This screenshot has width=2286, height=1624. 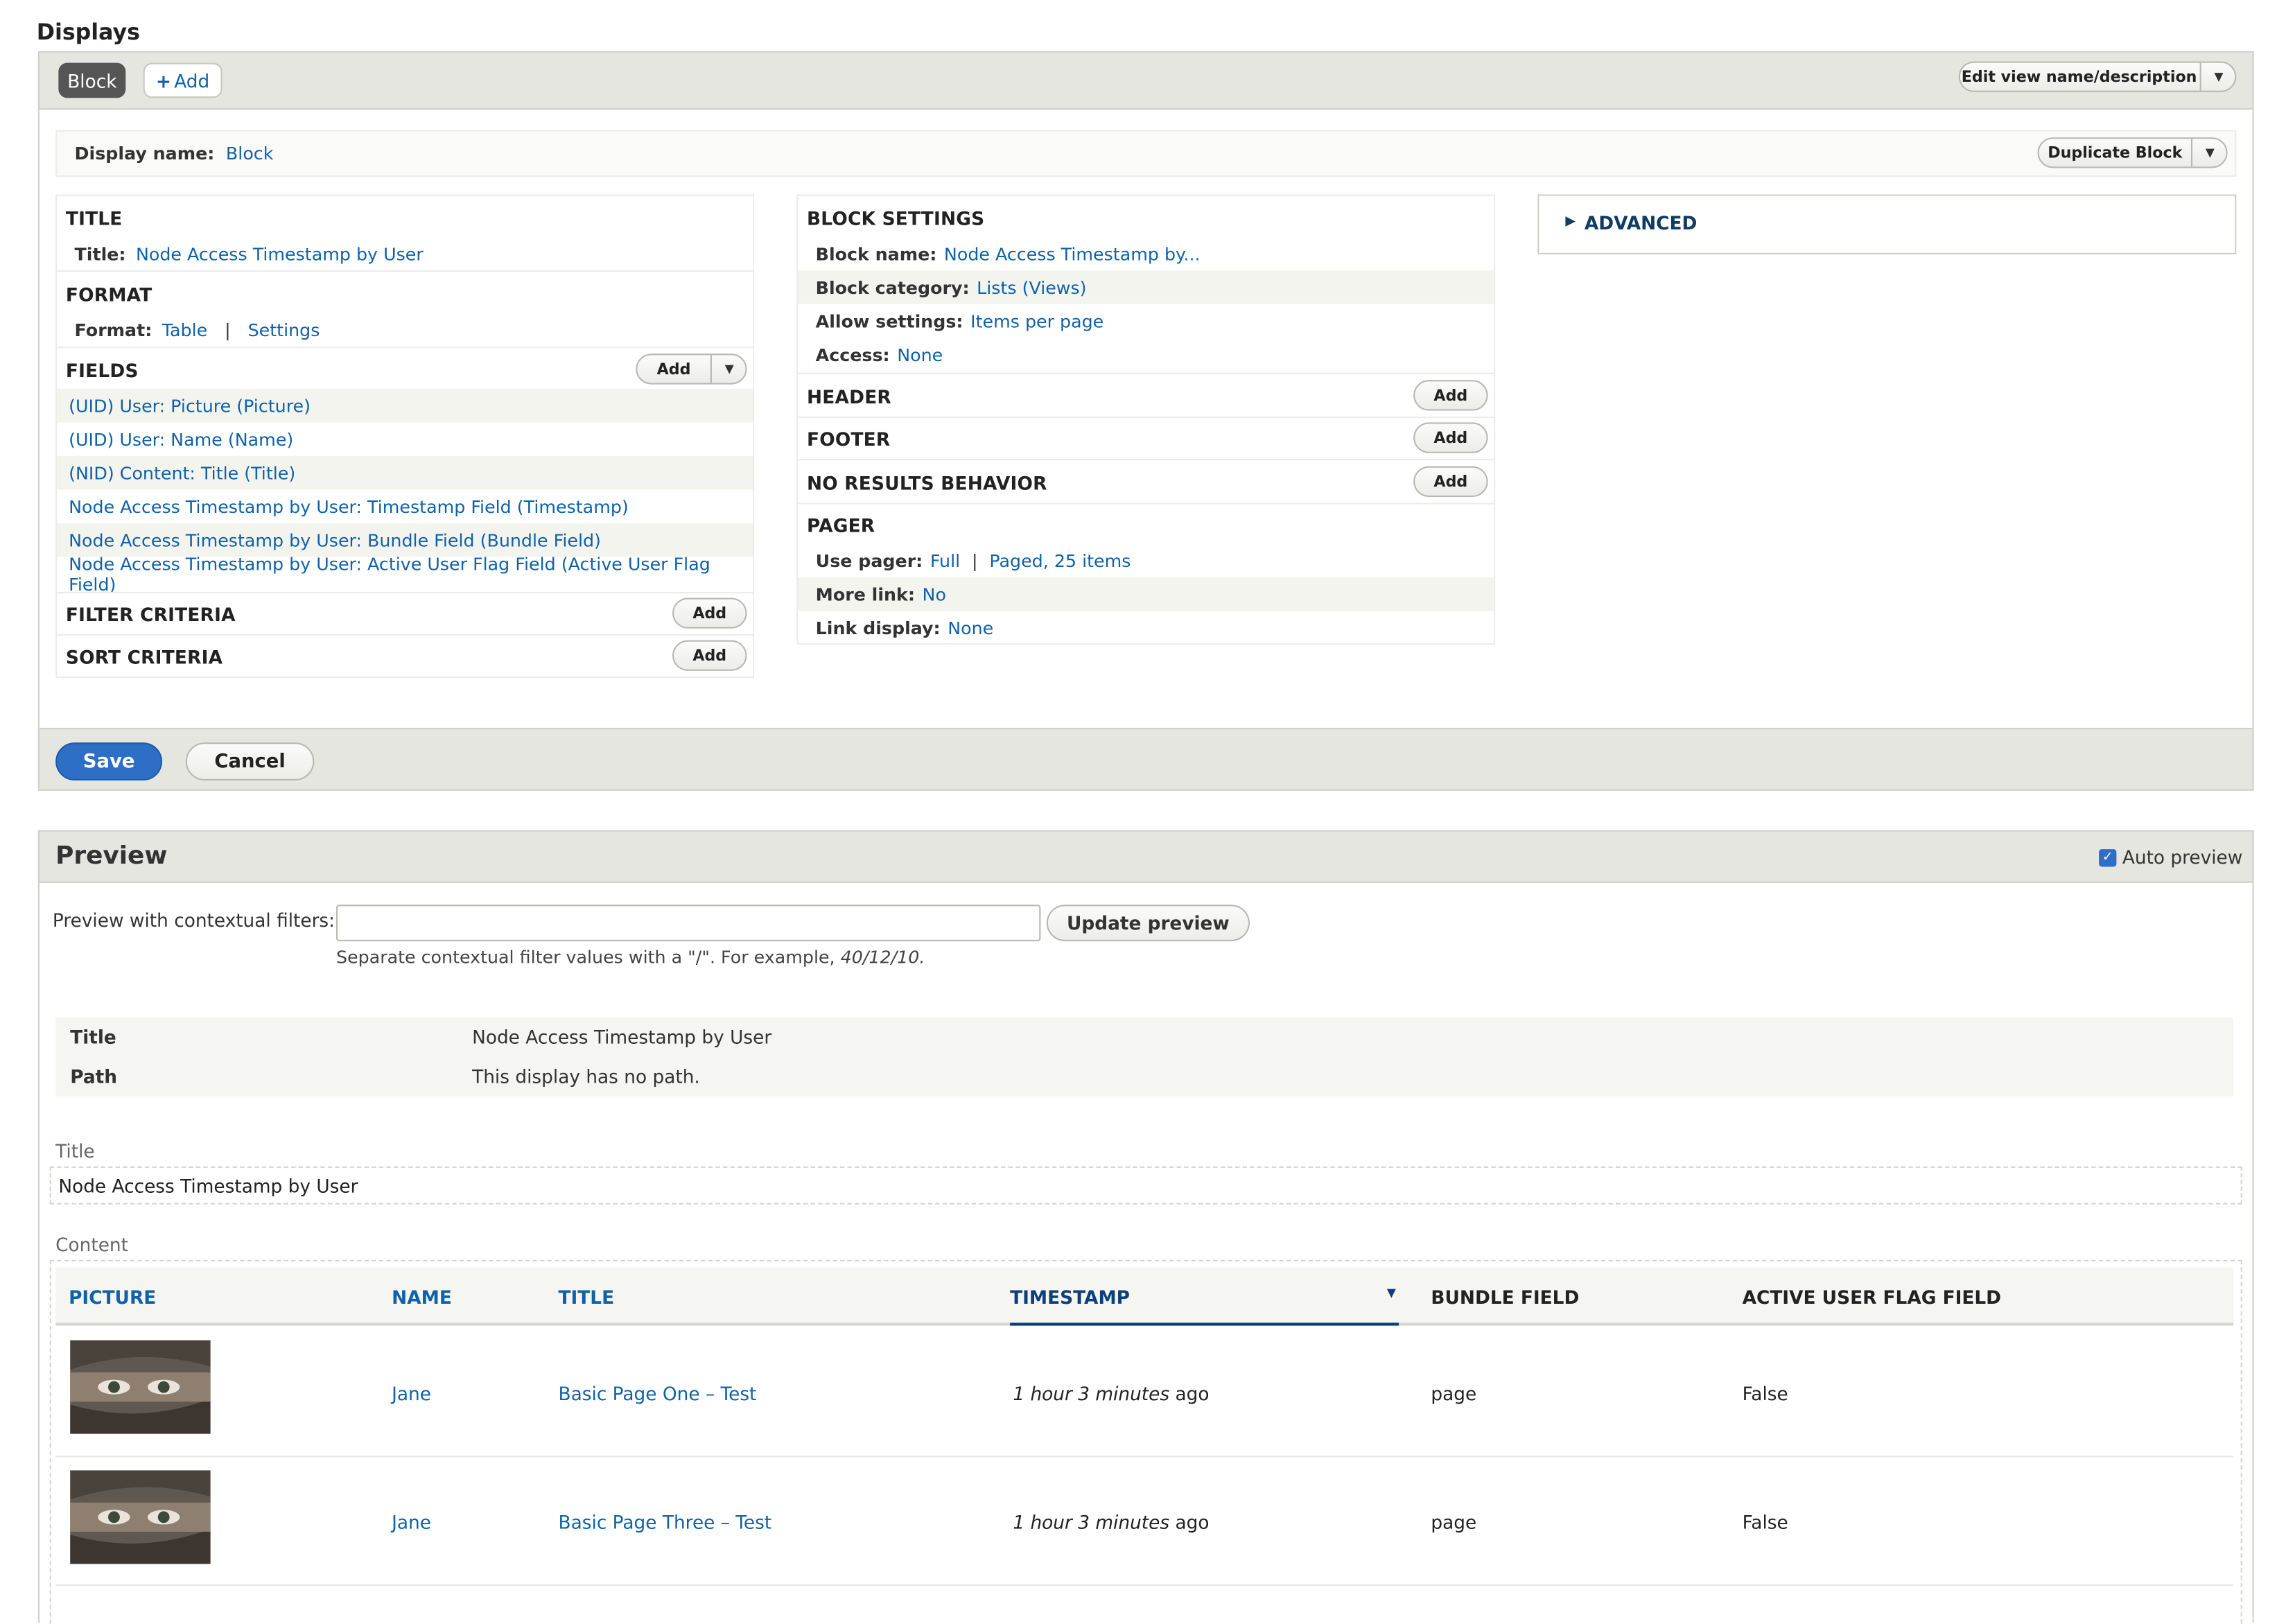 What do you see at coordinates (1144, 1077) in the screenshot?
I see `info-row: Path This display has no path.` at bounding box center [1144, 1077].